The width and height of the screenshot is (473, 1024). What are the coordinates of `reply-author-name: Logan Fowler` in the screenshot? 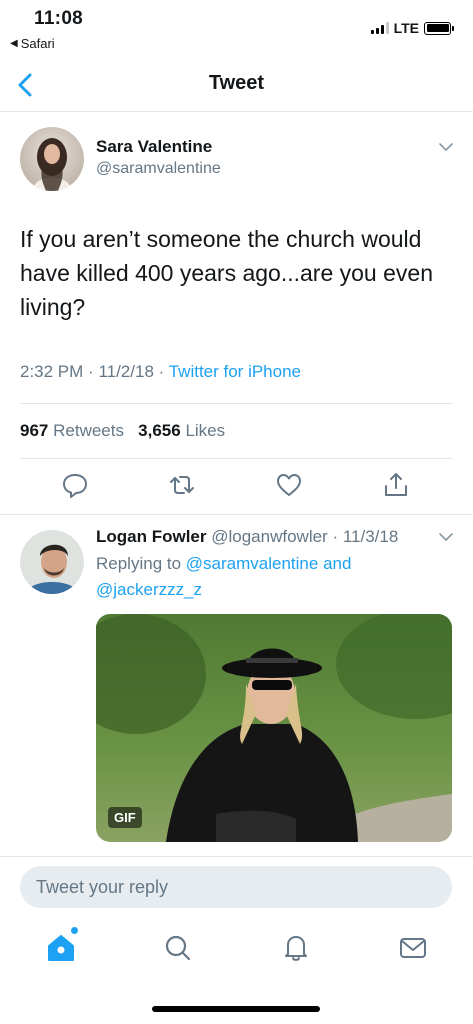 It's located at (151, 536).